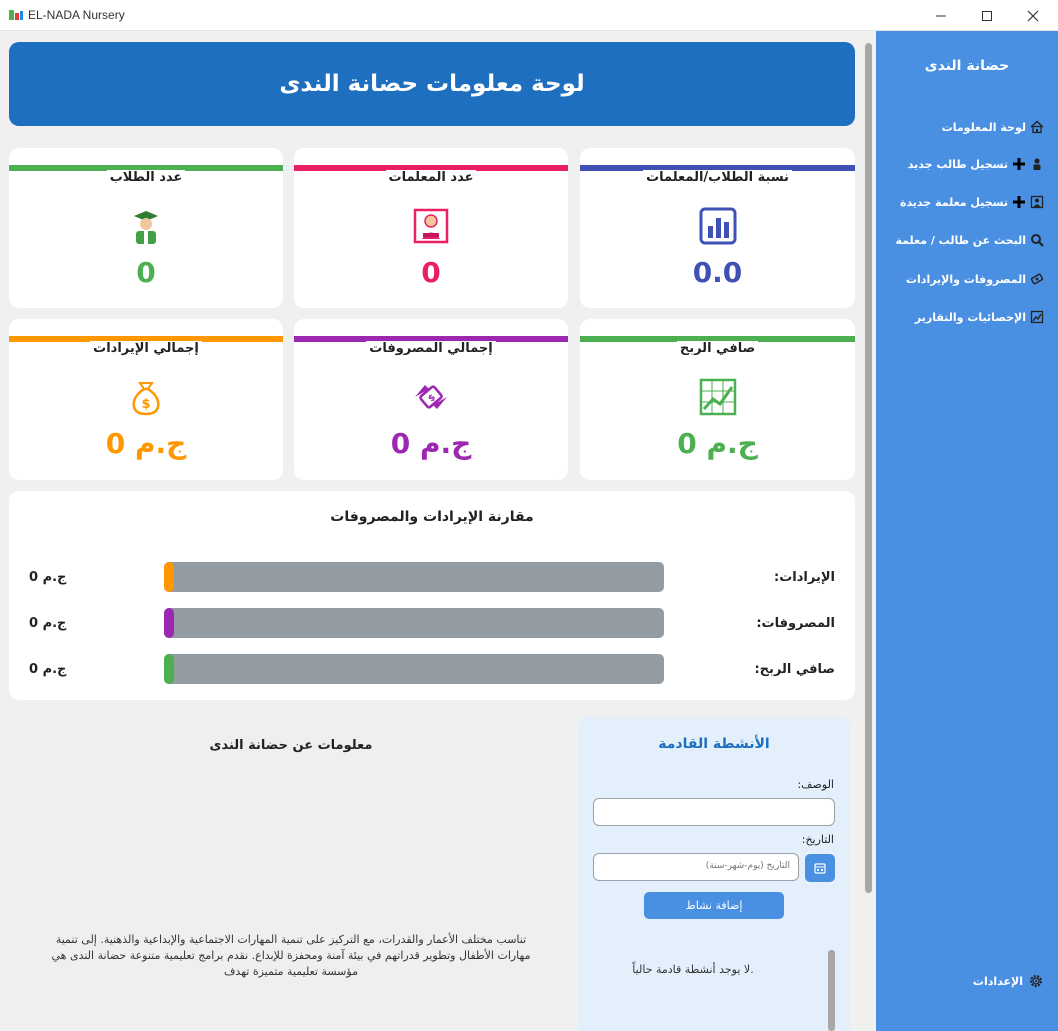 This screenshot has width=1058, height=1031. Describe the element at coordinates (831, 990) in the screenshot. I see `activities-scrollbar` at that location.